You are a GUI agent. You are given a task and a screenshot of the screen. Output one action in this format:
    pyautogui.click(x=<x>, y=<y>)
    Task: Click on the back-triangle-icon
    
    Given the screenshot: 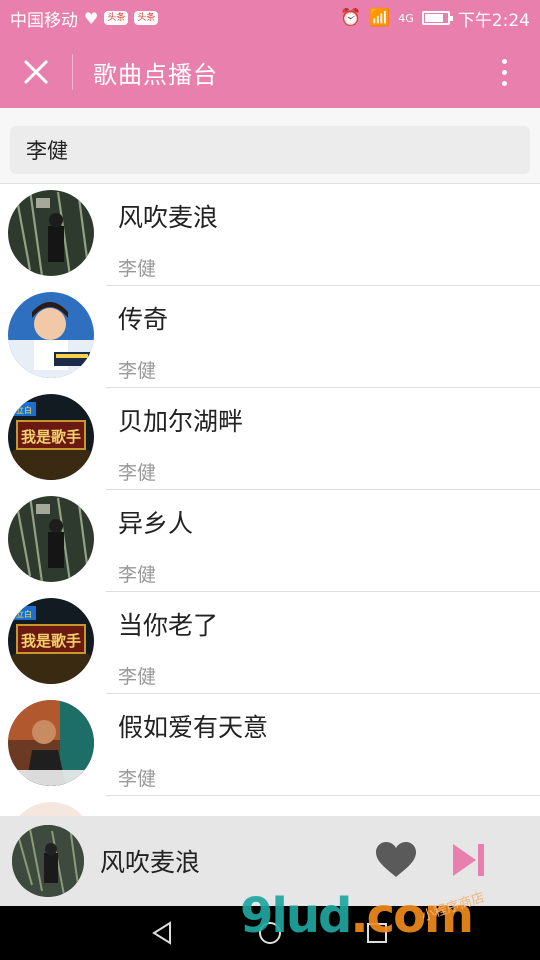 What is the action you would take?
    pyautogui.click(x=162, y=933)
    